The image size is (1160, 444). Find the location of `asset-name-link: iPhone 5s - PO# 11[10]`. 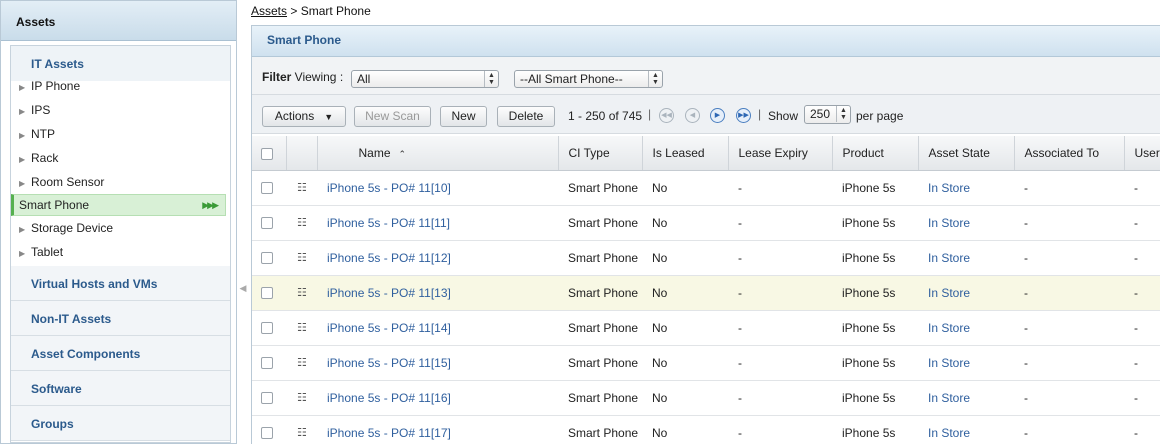

asset-name-link: iPhone 5s - PO# 11[10] is located at coordinates (389, 188).